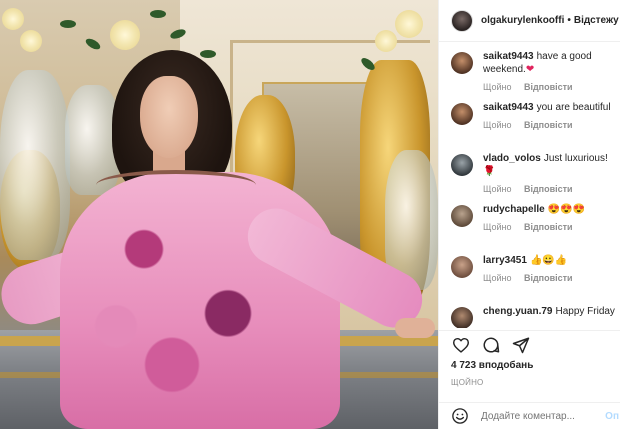 This screenshot has height=429, width=620. What do you see at coordinates (548, 260) in the screenshot?
I see `thumbs-up-emoji: 👍😀👍` at bounding box center [548, 260].